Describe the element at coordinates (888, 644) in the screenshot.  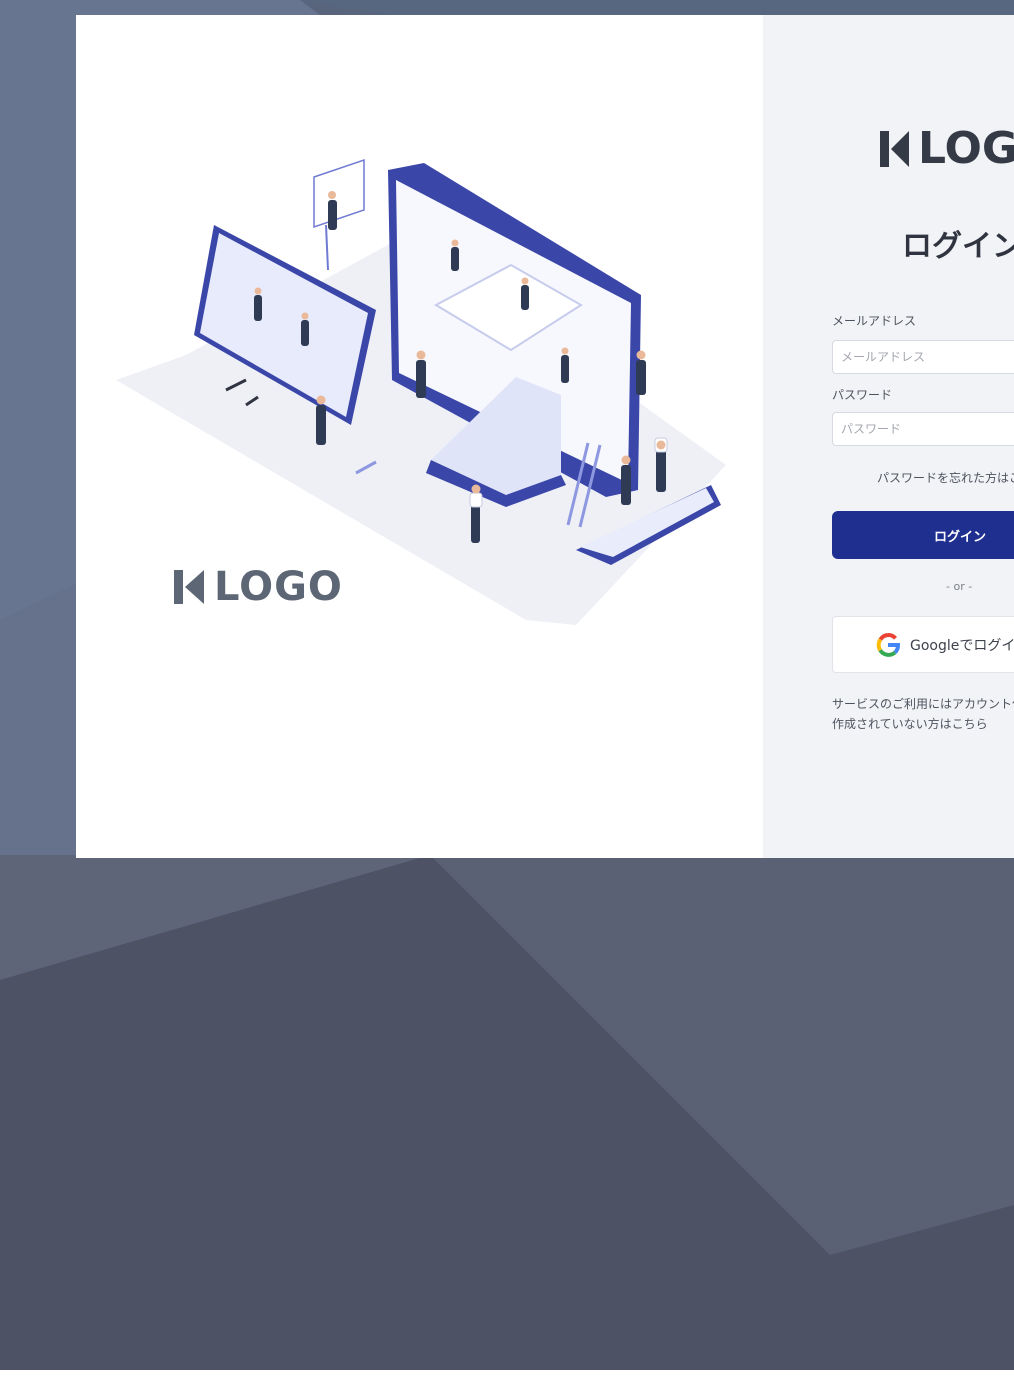
I see `google-g-icon` at that location.